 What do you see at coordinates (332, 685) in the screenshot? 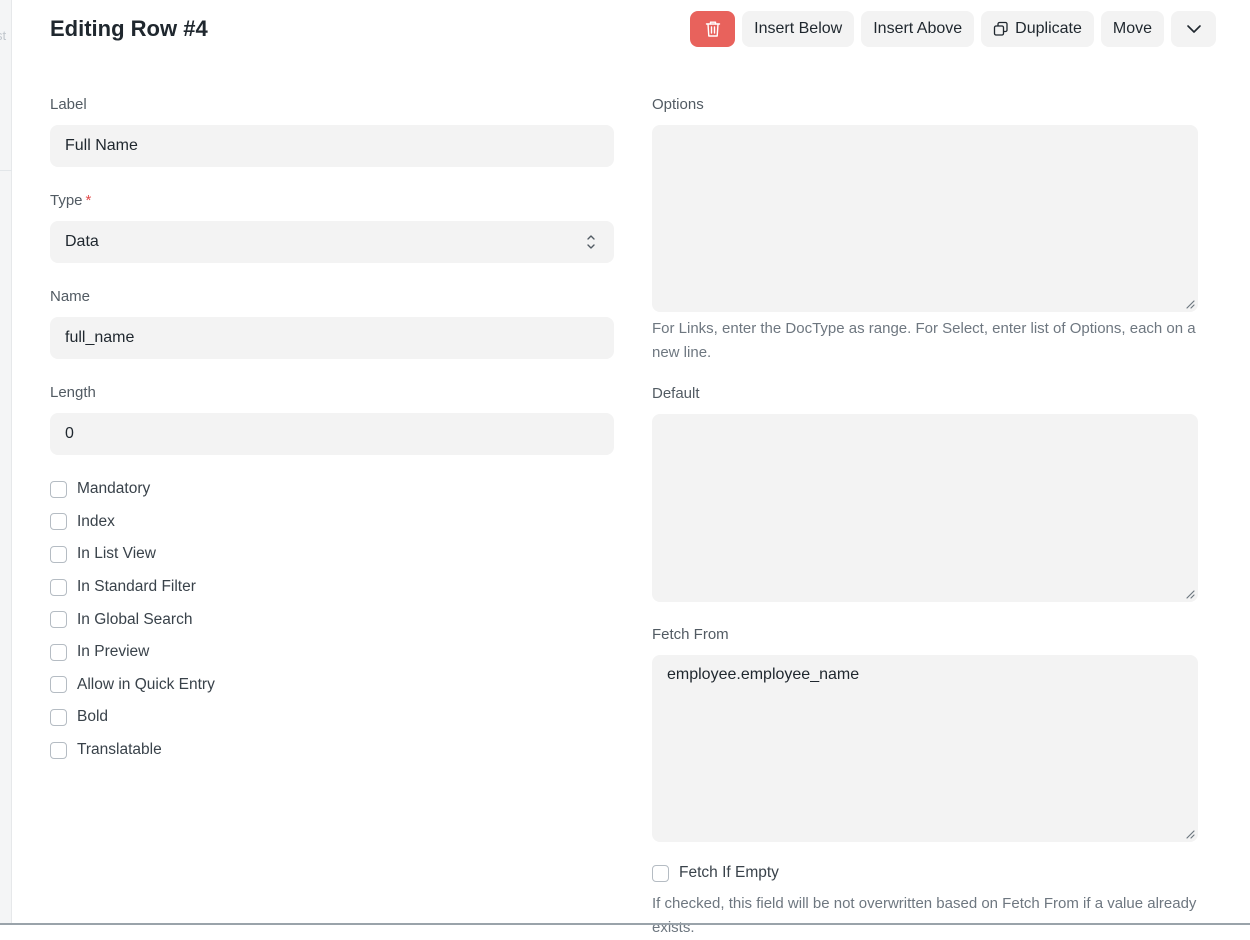
I see `checkbox-allow-in-quick-entry: Allow in Quick Entry` at bounding box center [332, 685].